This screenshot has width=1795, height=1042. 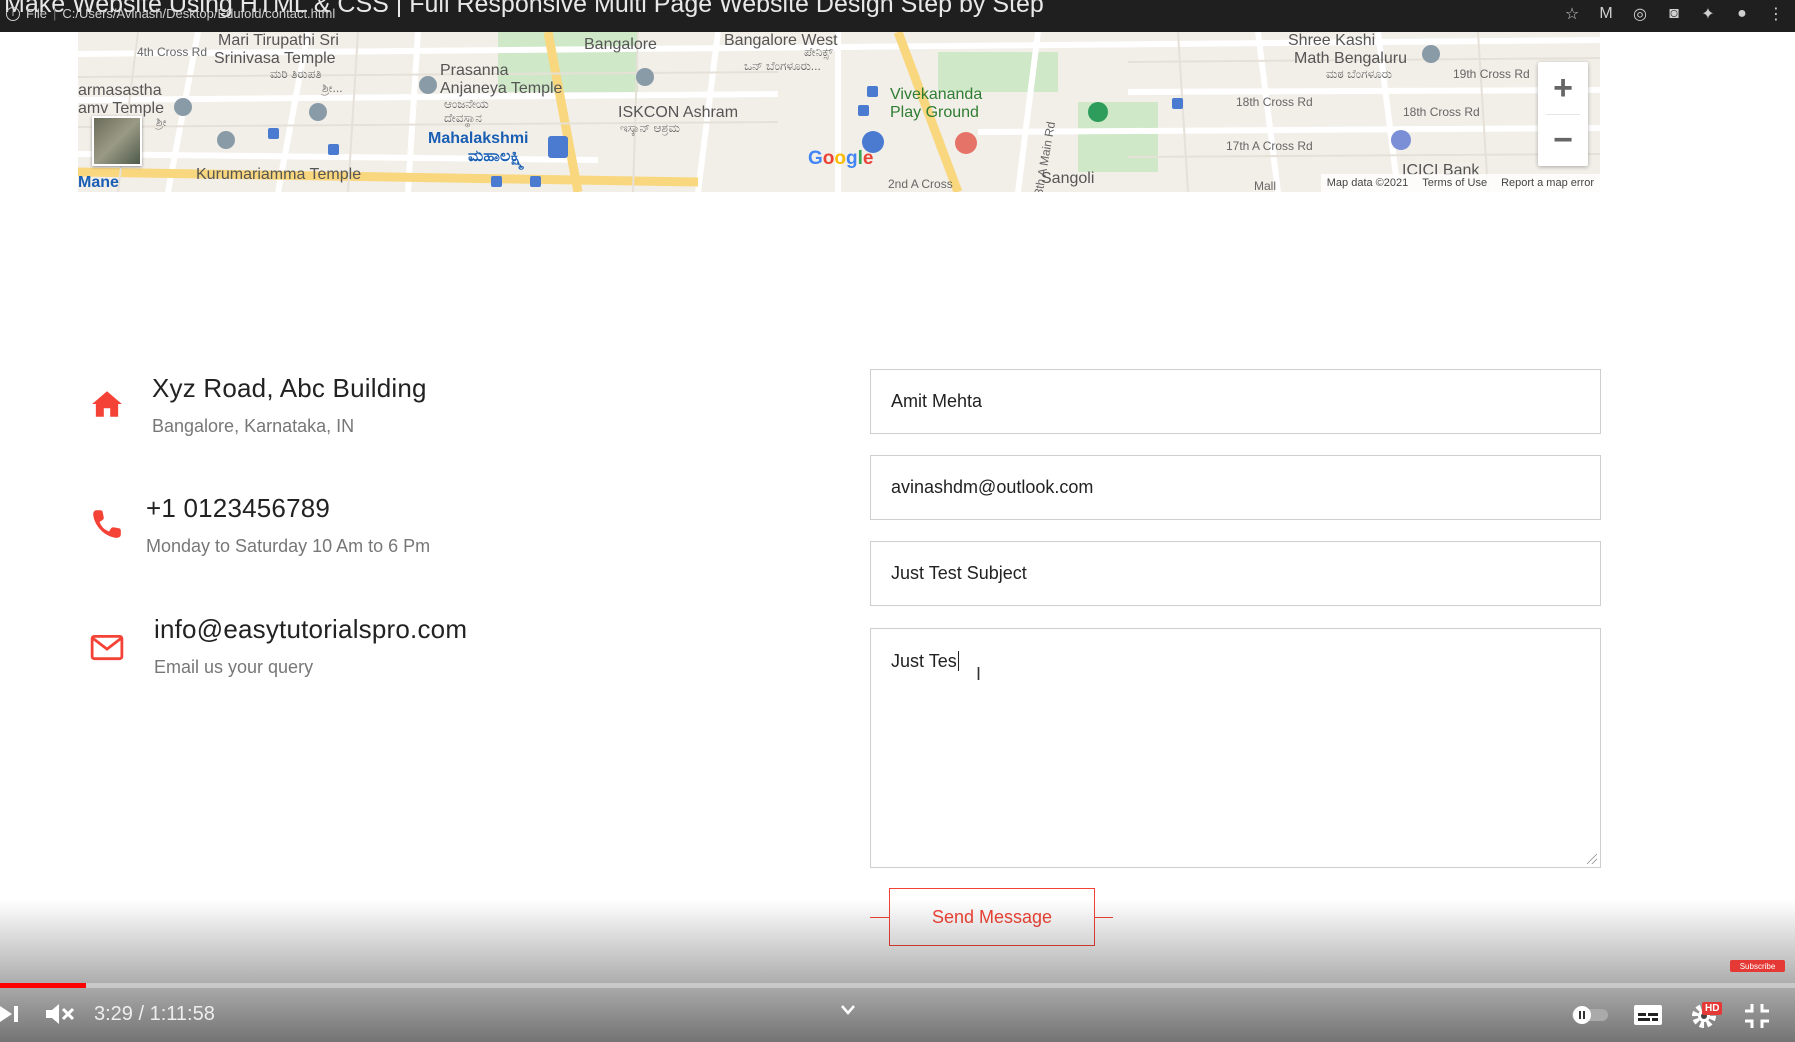 What do you see at coordinates (288, 546) in the screenshot?
I see `phone-subtitle: Monday to Saturday 10 Am to 6 Pm` at bounding box center [288, 546].